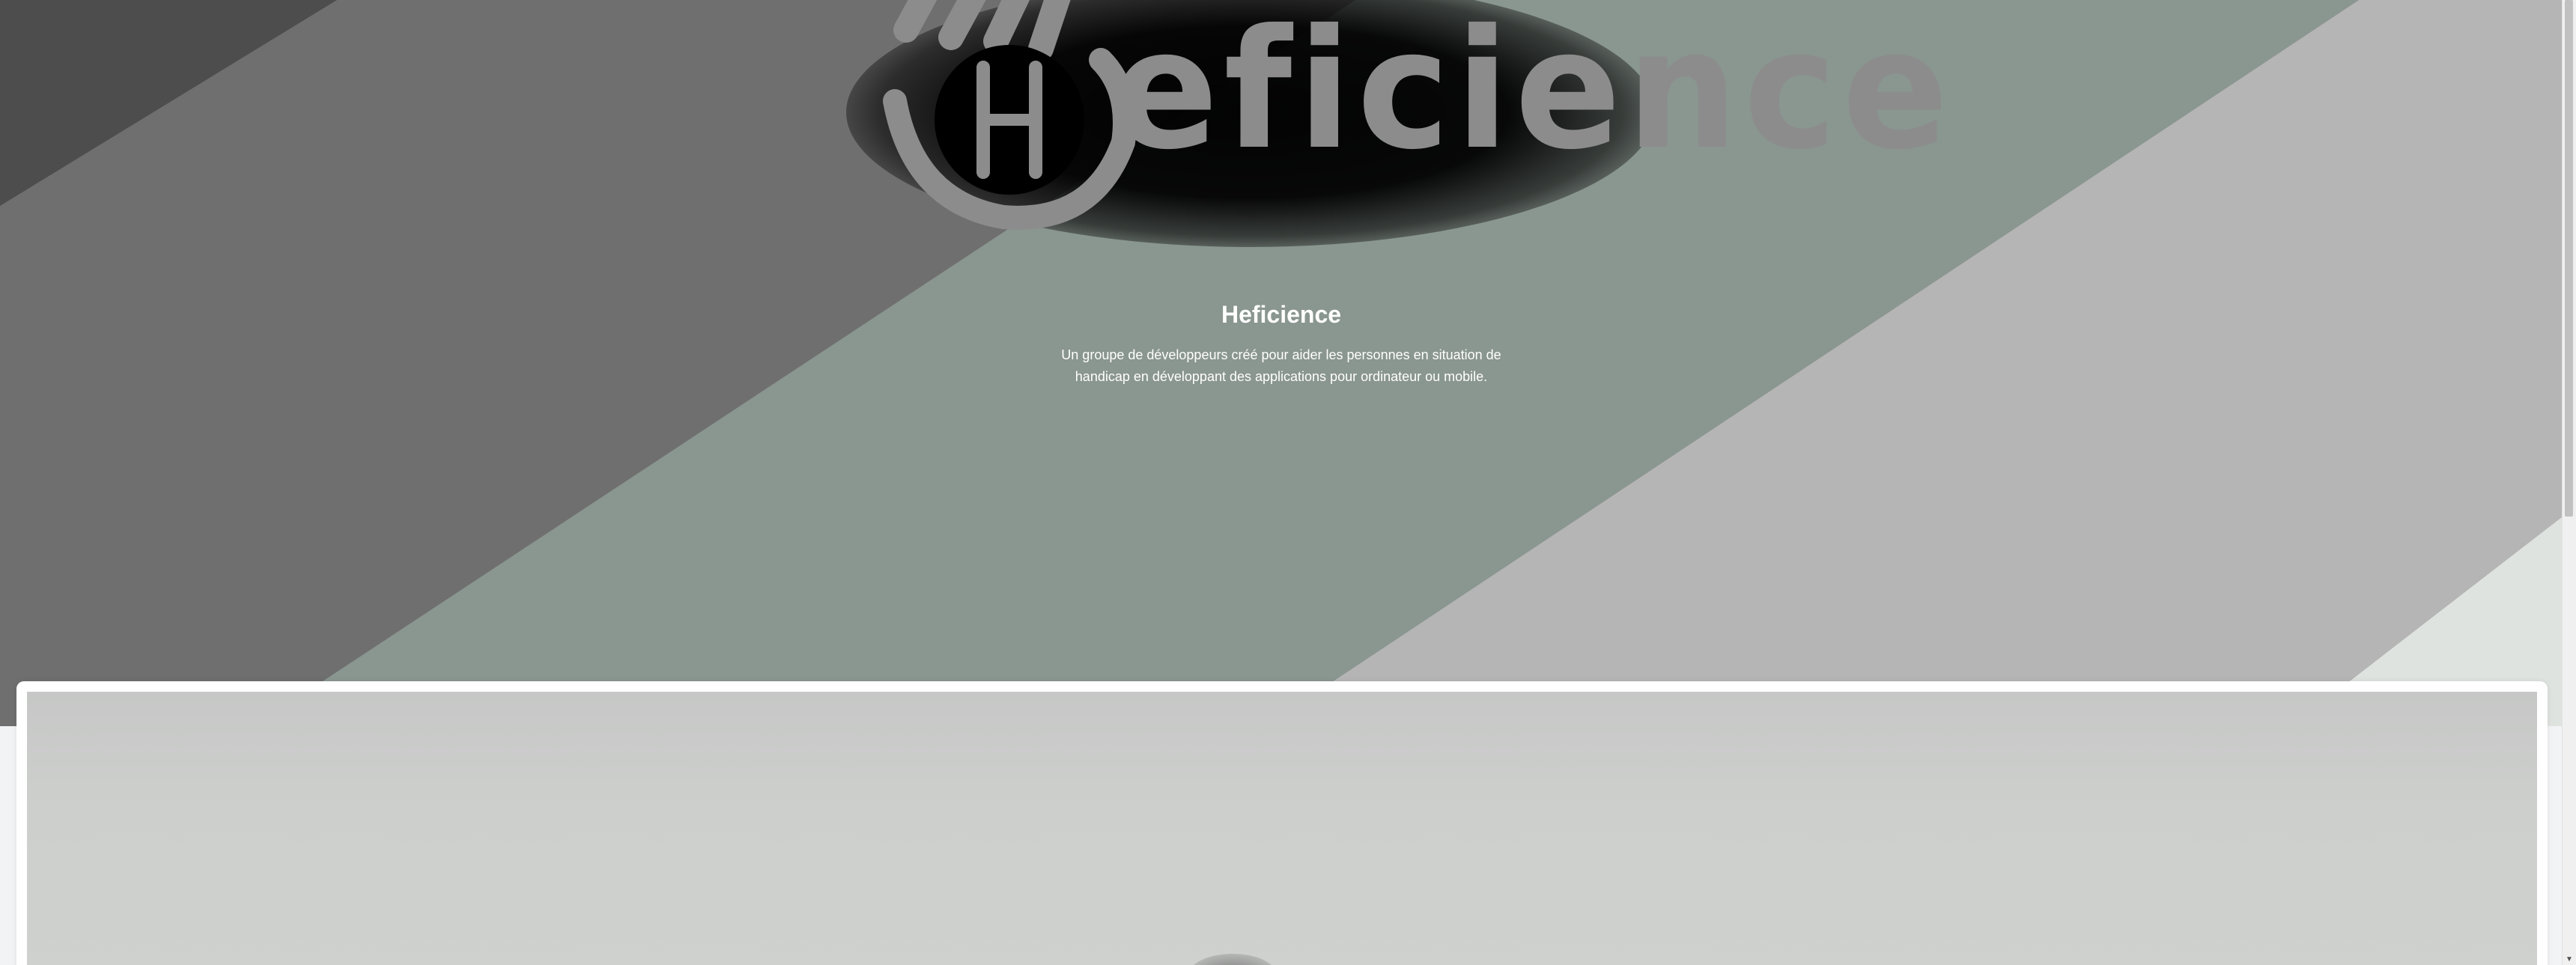  What do you see at coordinates (1533, 93) in the screenshot?
I see `logo-wordmark: eficience` at bounding box center [1533, 93].